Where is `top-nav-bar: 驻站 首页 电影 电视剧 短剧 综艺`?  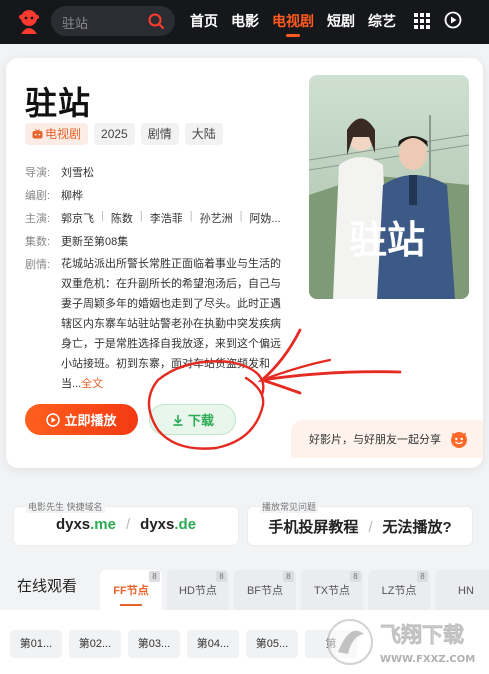 top-nav-bar: 驻站 首页 电影 电视剧 短剧 综艺 is located at coordinates (244, 22).